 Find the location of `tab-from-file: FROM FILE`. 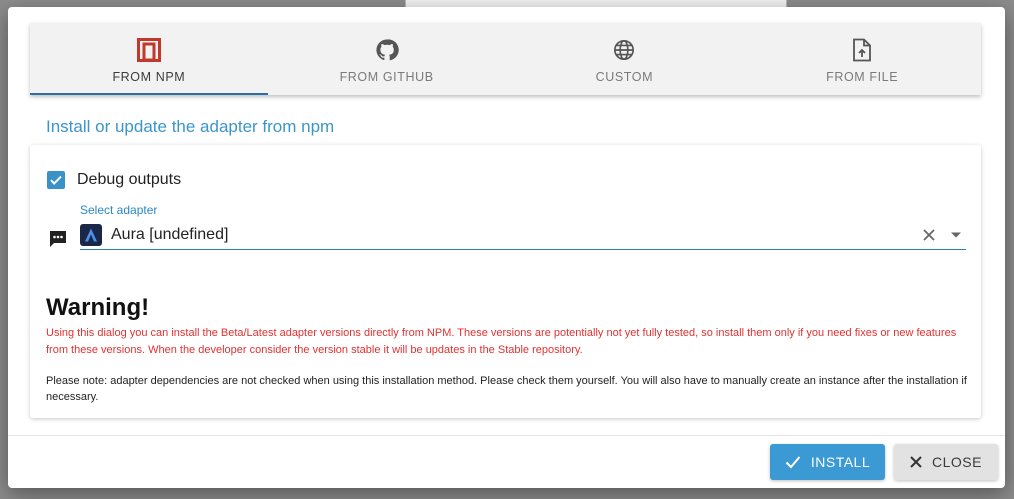

tab-from-file: FROM FILE is located at coordinates (862, 59).